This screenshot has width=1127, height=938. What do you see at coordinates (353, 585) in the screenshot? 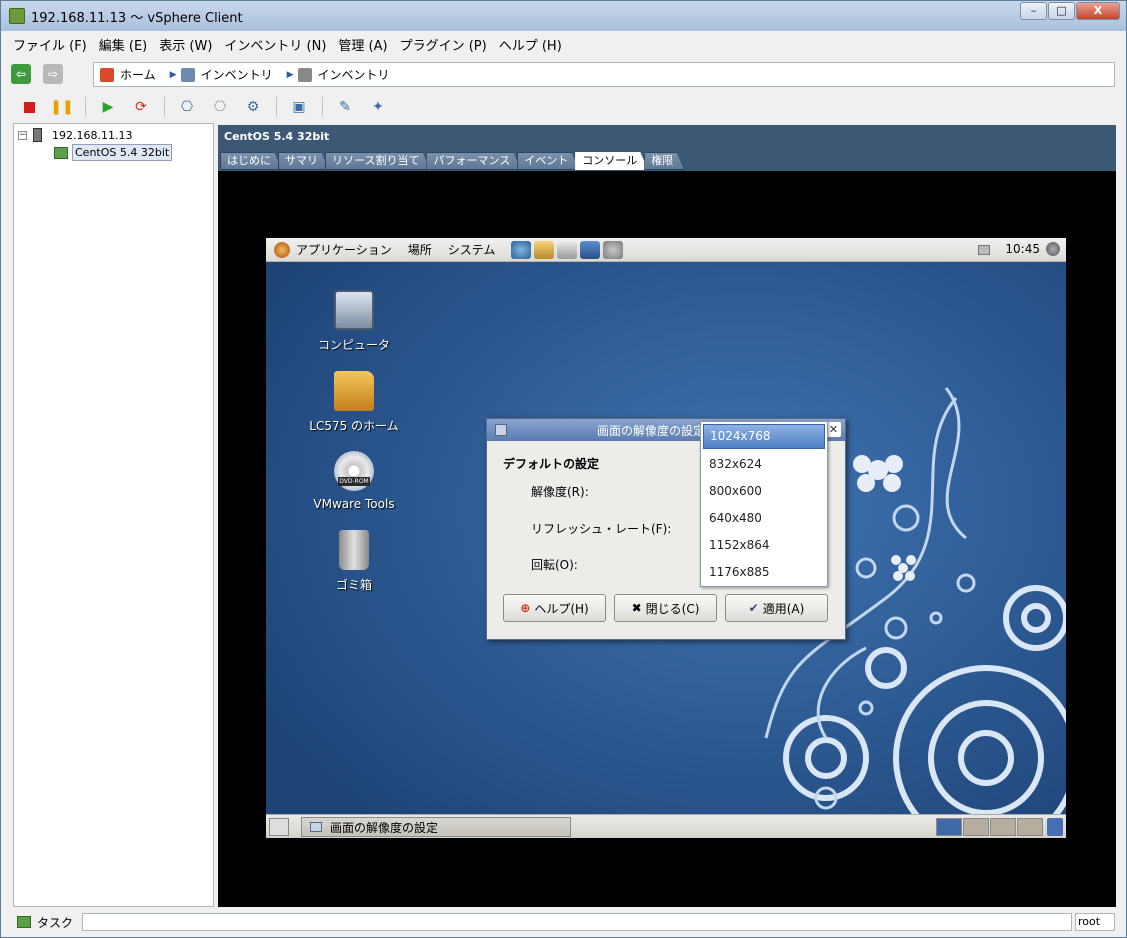
I see `desktop-icon-label: ゴミ箱` at bounding box center [353, 585].